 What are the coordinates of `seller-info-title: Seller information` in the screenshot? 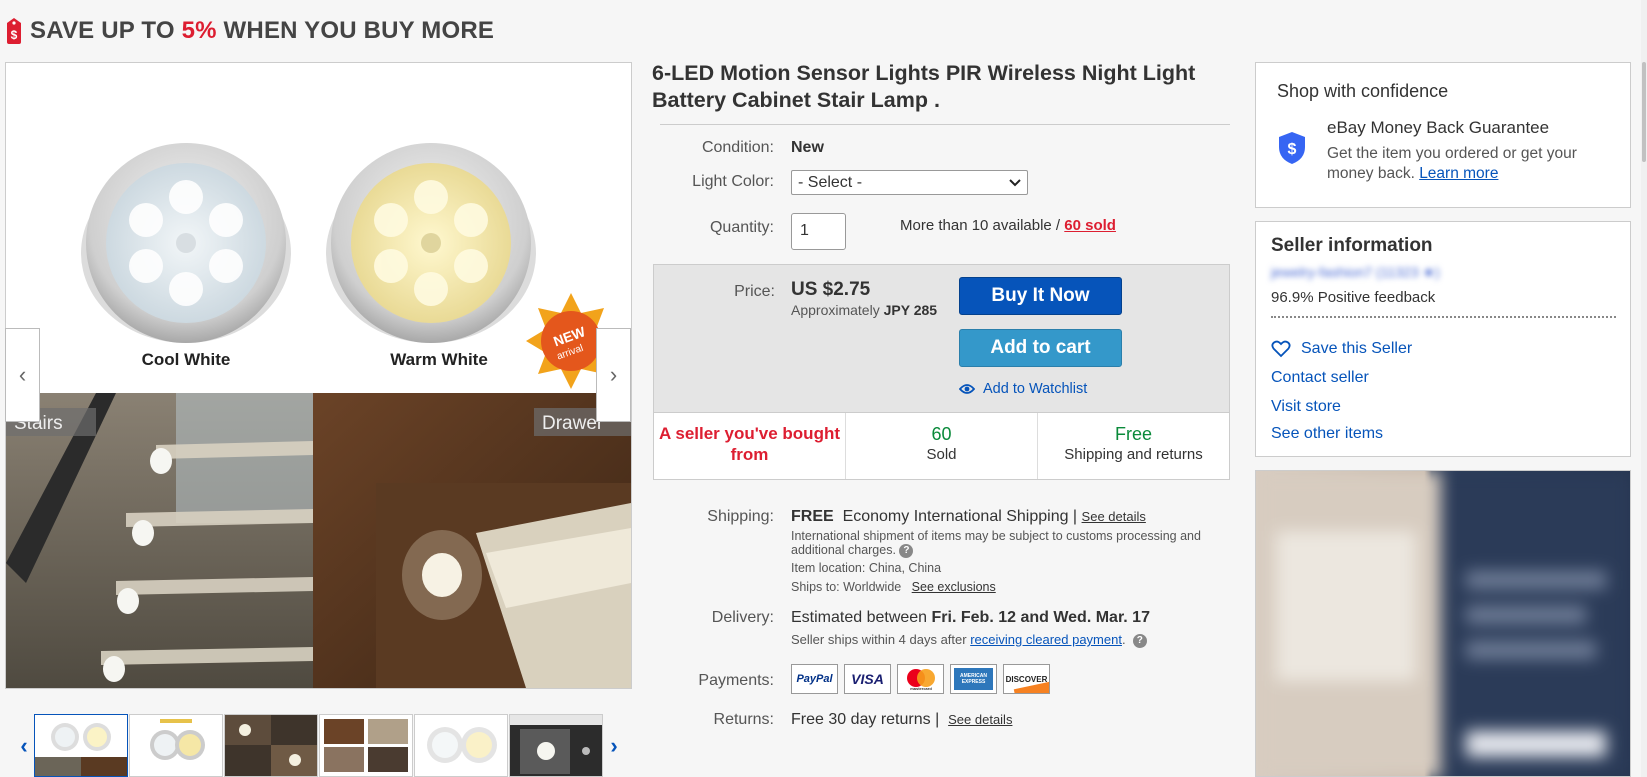 It's located at (1352, 245).